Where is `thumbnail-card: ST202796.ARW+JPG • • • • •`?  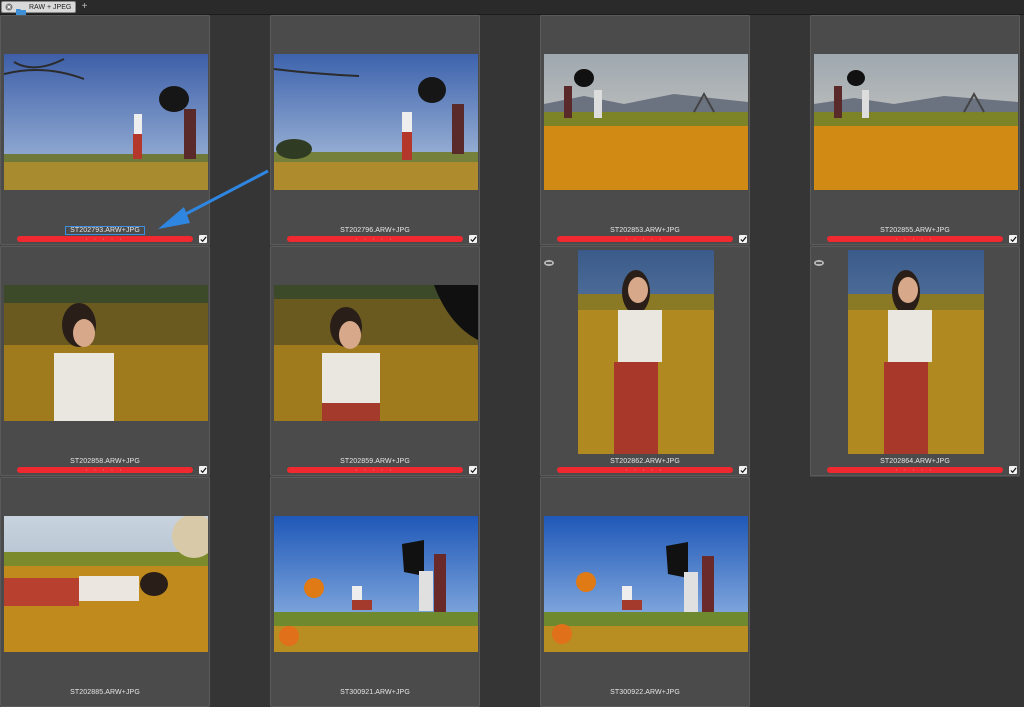
thumbnail-card: ST202796.ARW+JPG • • • • • is located at coordinates (375, 130).